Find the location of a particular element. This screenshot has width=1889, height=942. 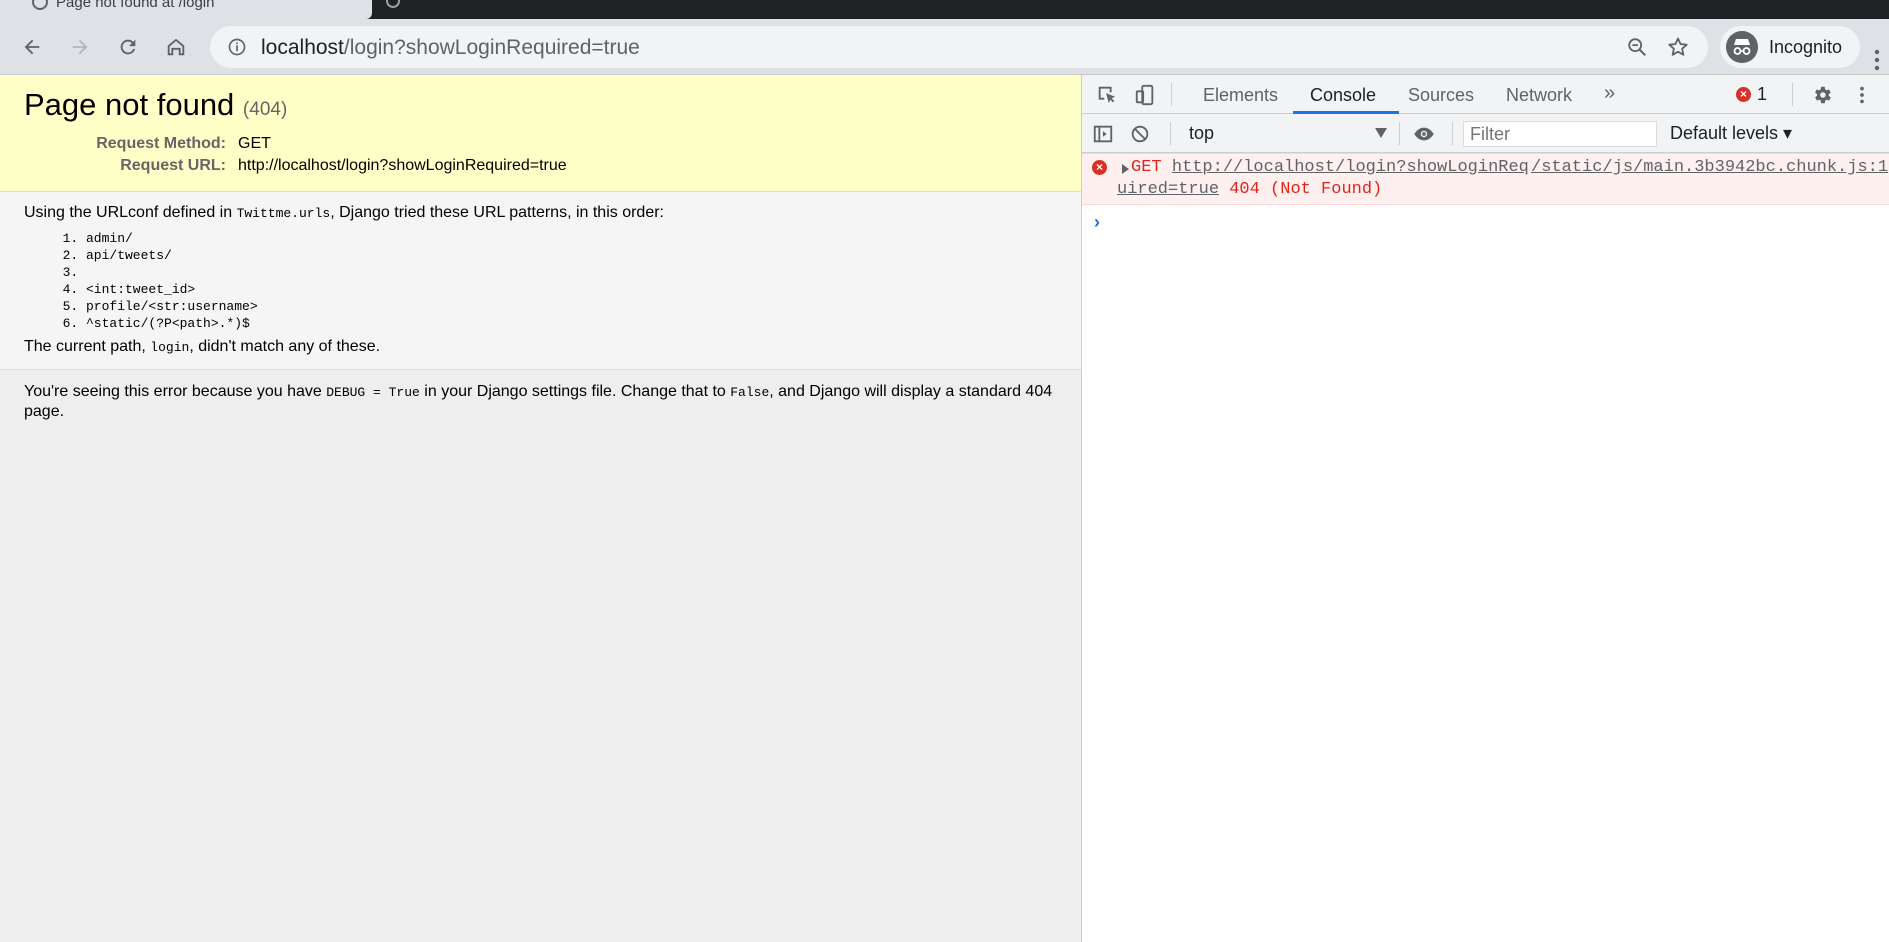

error-url-link: http://localhost/login?showLoginReq is located at coordinates (1350, 167).